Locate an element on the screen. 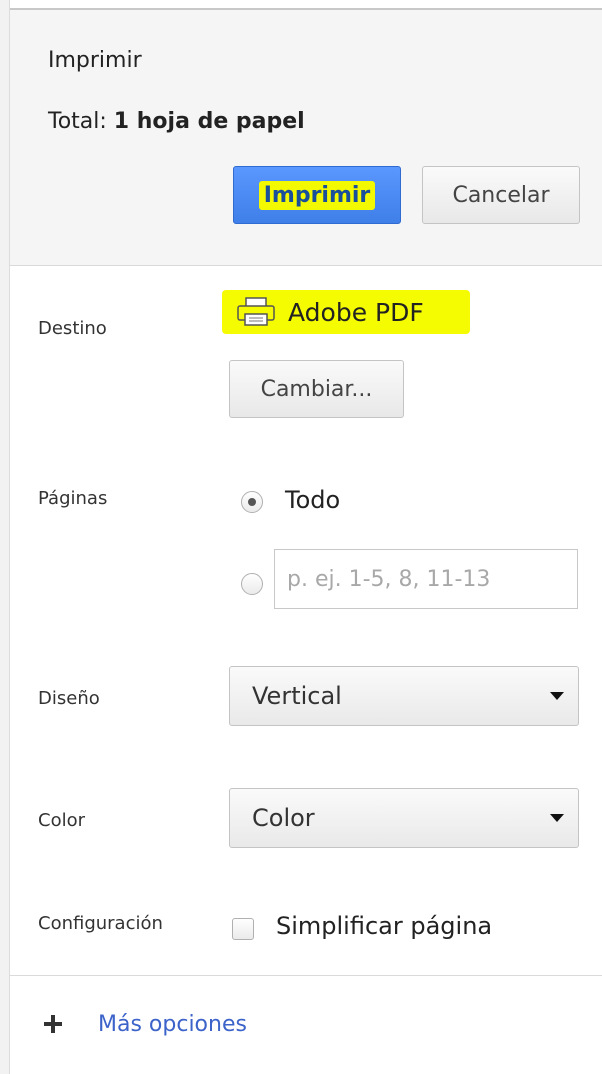 The width and height of the screenshot is (602, 1074). layout-label: Diseño is located at coordinates (69, 698).